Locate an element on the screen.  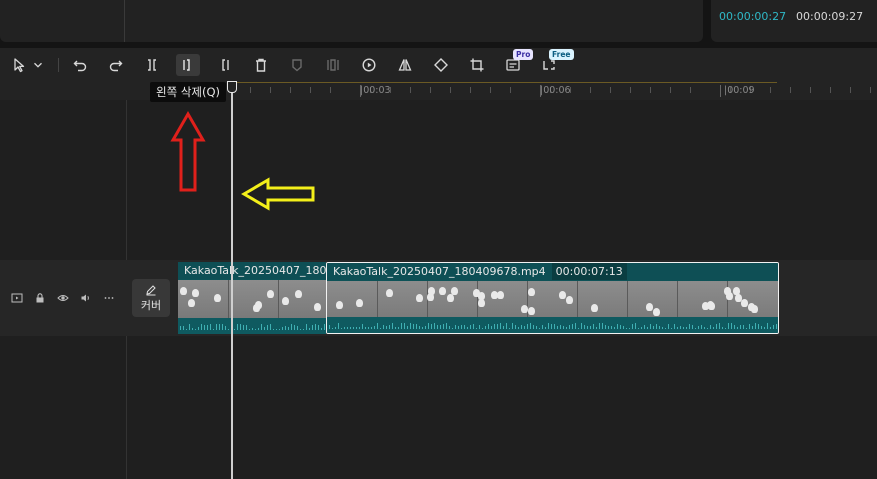
rotate-button is located at coordinates (441, 65).